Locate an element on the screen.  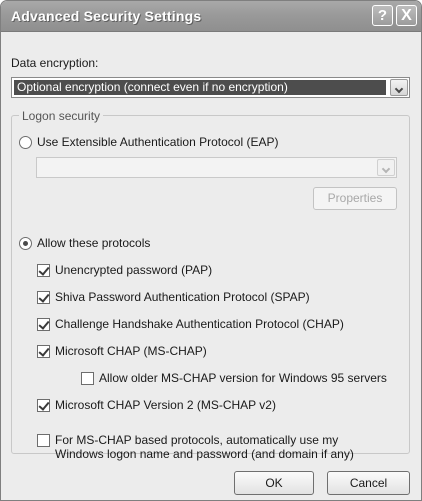
dialog-title: Advanced Security Settings is located at coordinates (106, 16).